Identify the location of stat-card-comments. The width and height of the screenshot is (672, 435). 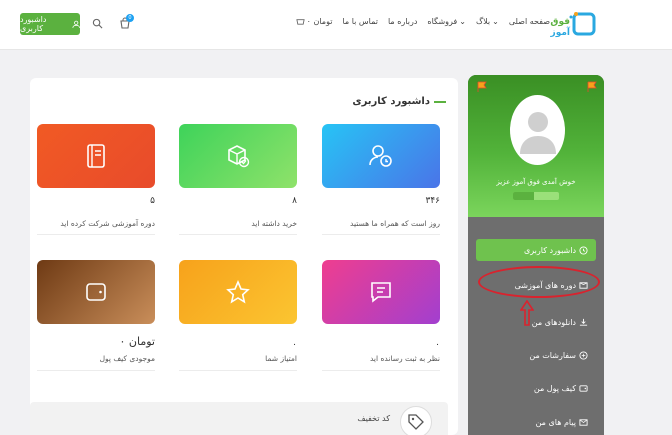
(381, 292).